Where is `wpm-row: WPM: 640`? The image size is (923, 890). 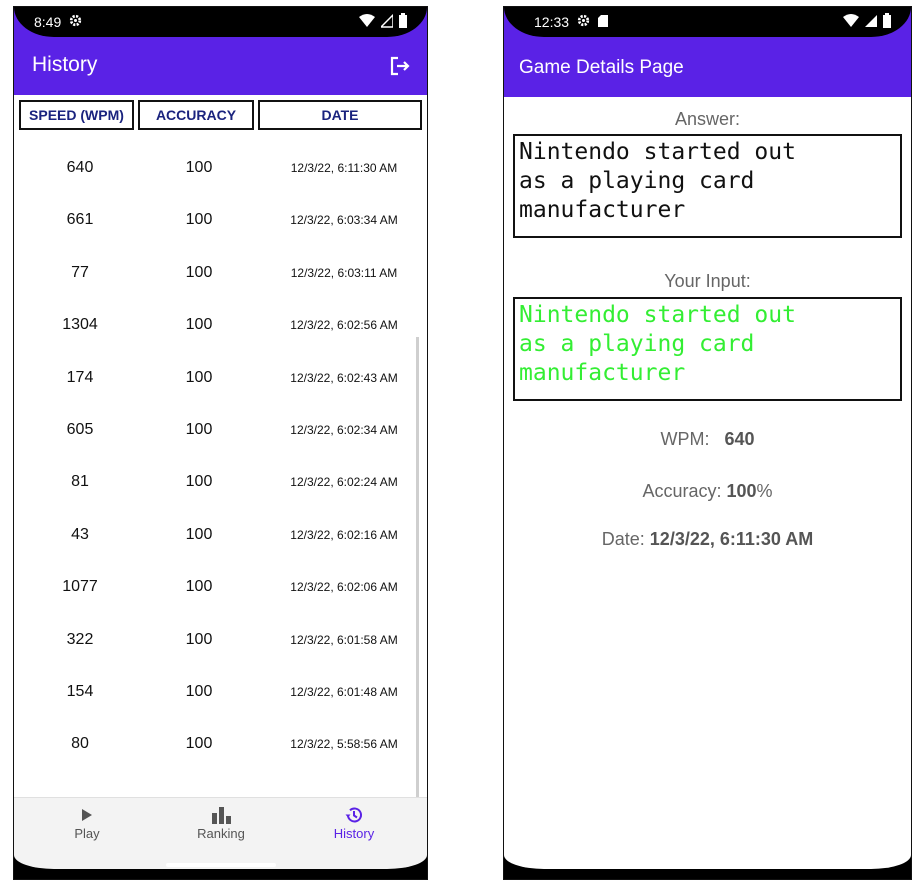
wpm-row: WPM: 640 is located at coordinates (707, 439).